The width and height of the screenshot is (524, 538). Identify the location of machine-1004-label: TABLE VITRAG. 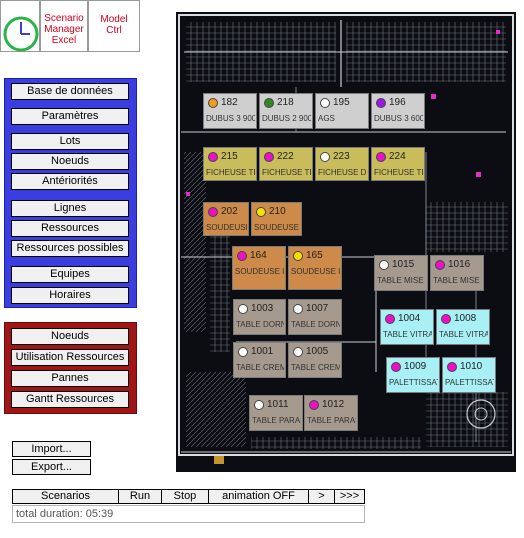
(407, 334).